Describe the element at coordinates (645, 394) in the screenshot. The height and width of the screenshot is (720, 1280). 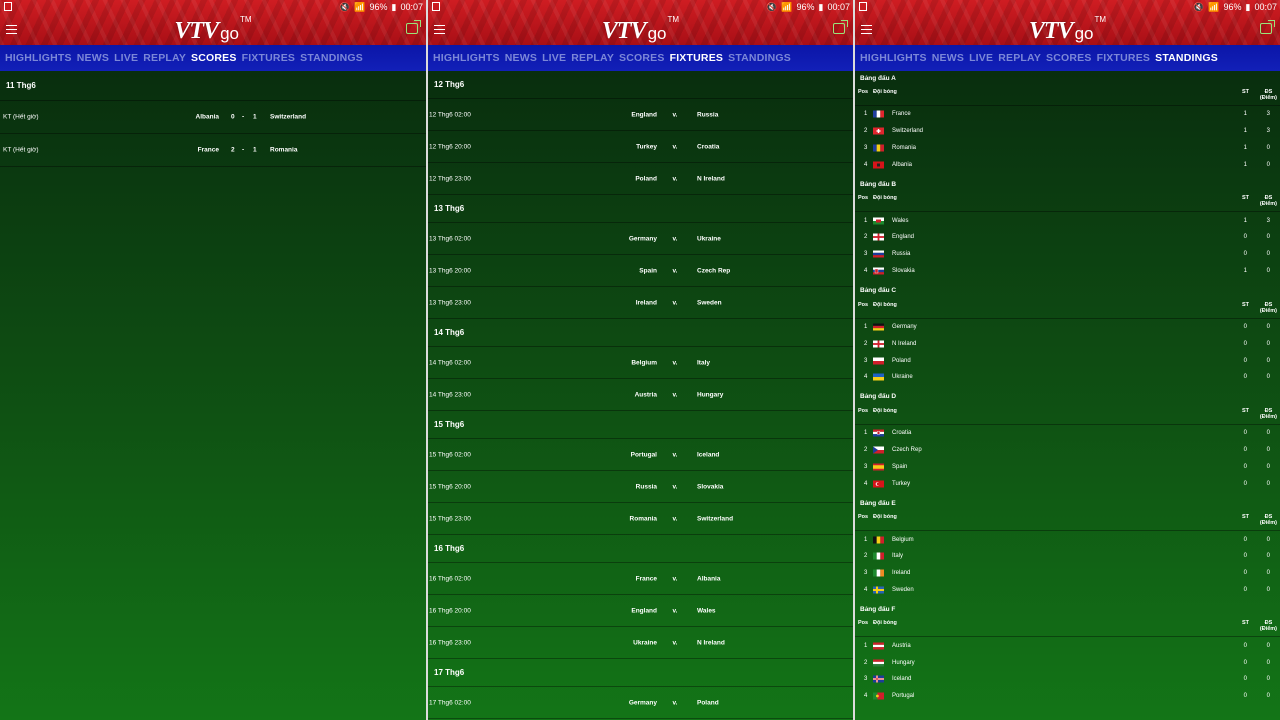
I see `home-team: Austria` at that location.